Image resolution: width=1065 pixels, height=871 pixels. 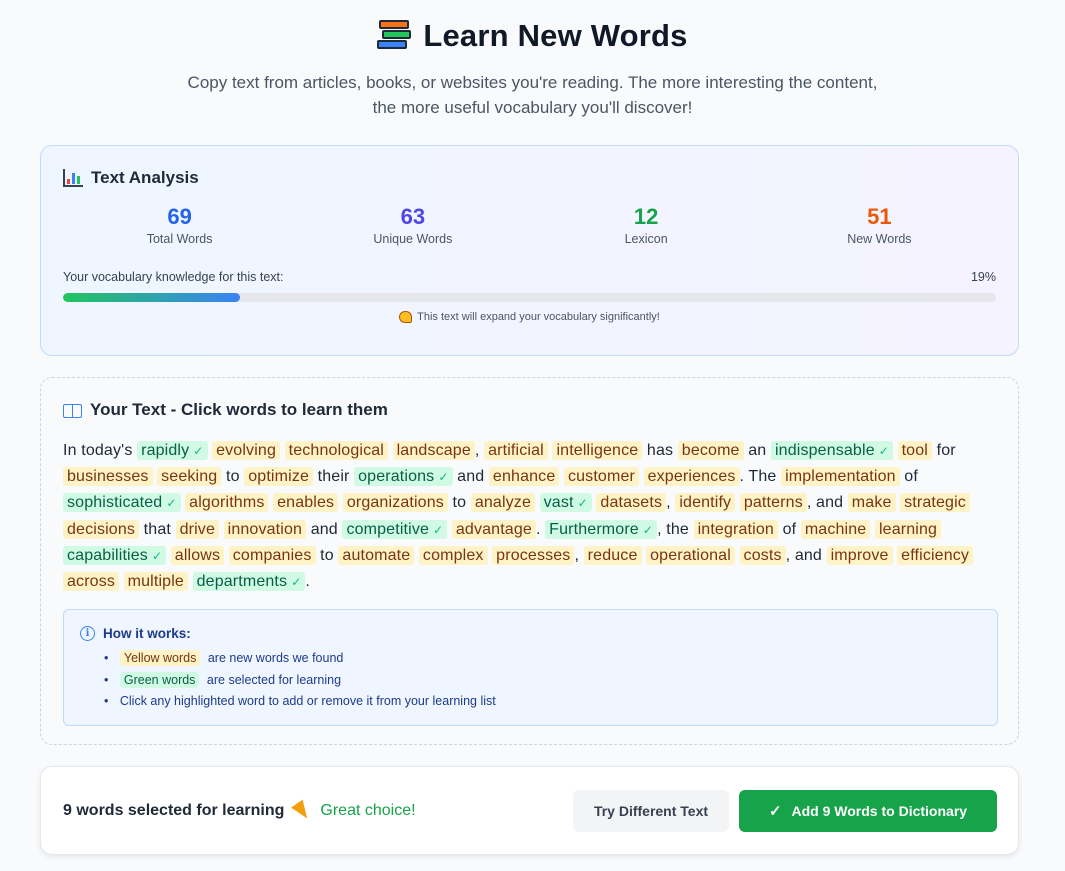 What do you see at coordinates (395, 529) in the screenshot?
I see `selected-word: competitive ✓` at bounding box center [395, 529].